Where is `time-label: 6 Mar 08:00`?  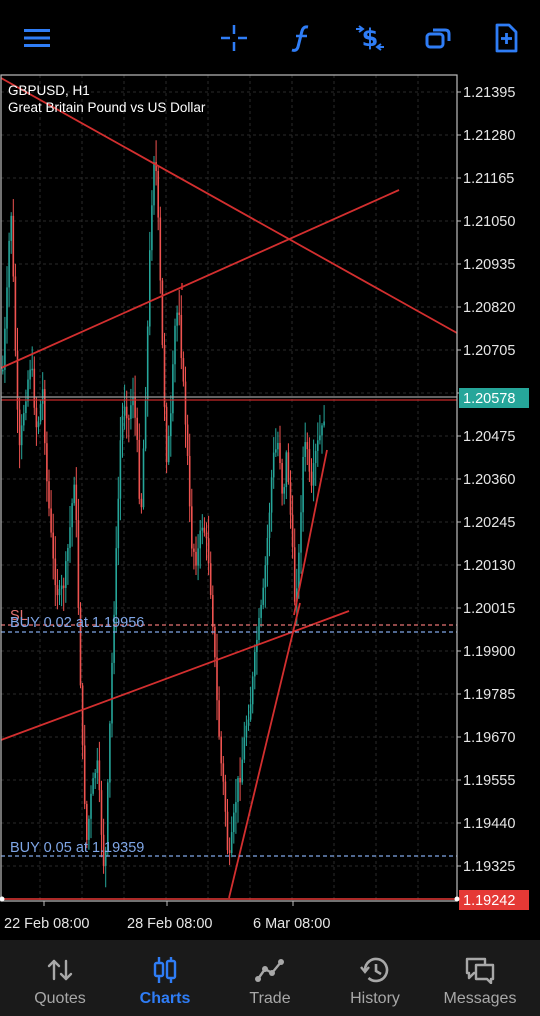 time-label: 6 Mar 08:00 is located at coordinates (291, 924).